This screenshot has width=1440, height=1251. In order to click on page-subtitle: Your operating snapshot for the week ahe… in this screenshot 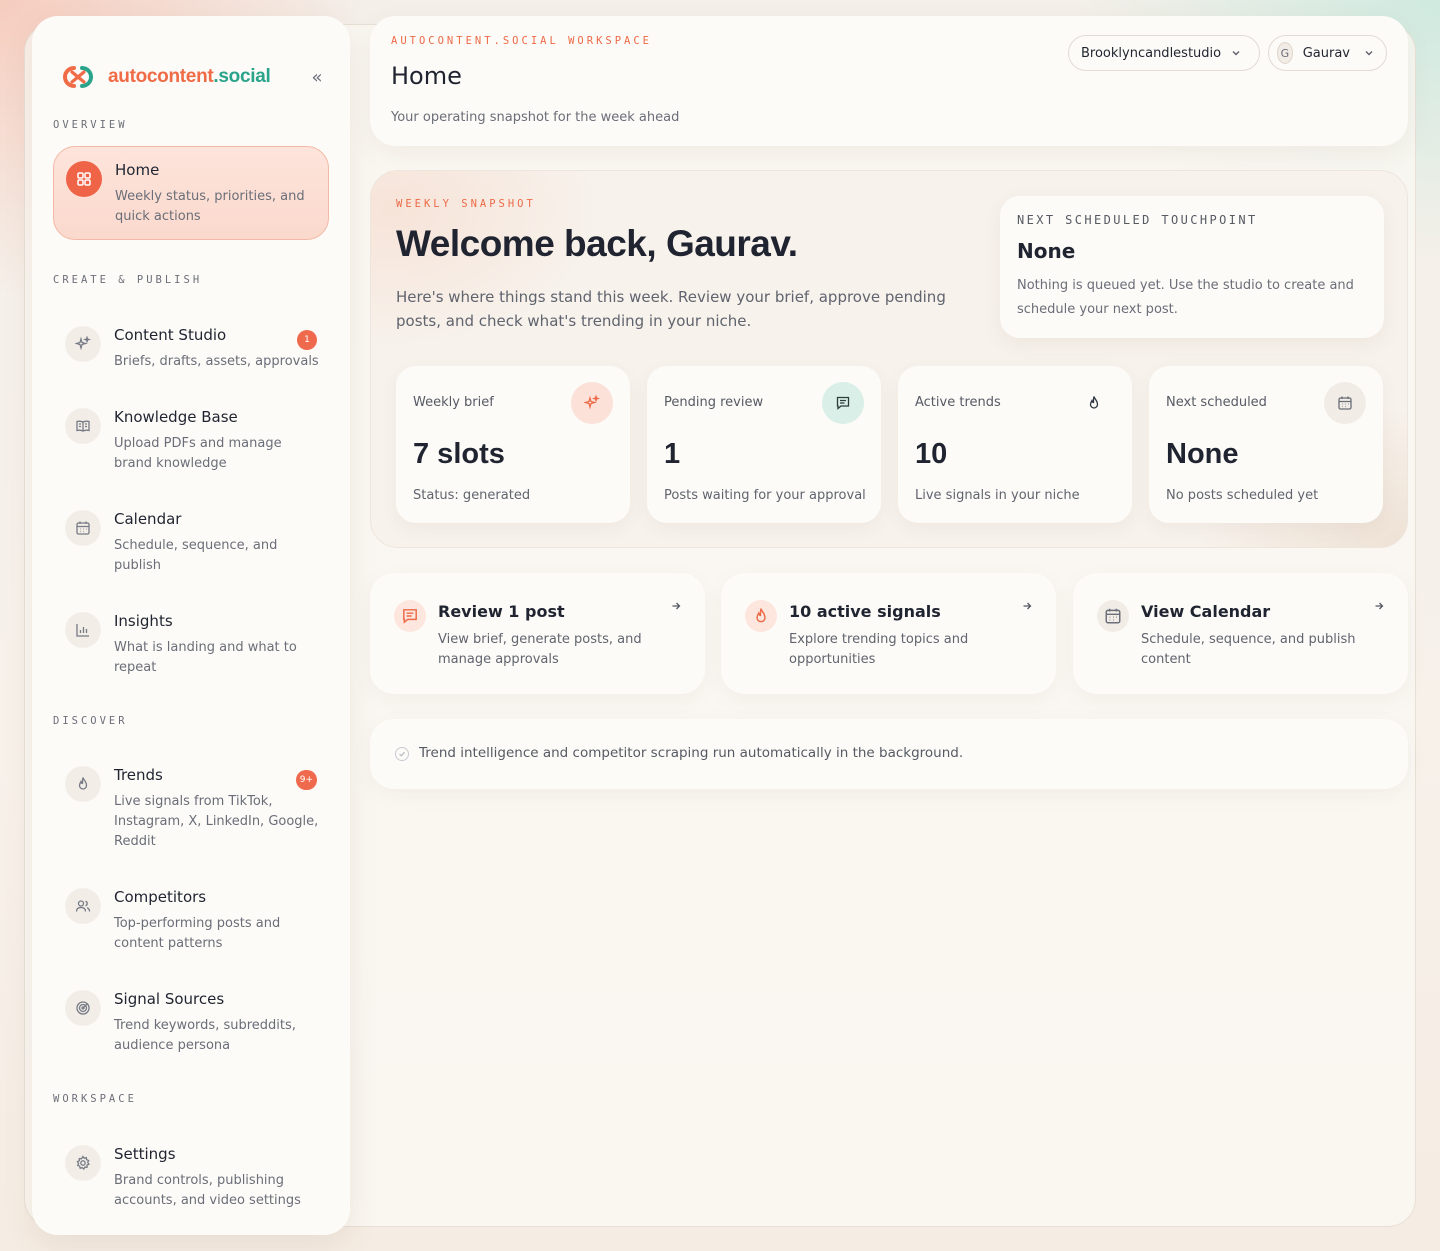, I will do `click(535, 117)`.